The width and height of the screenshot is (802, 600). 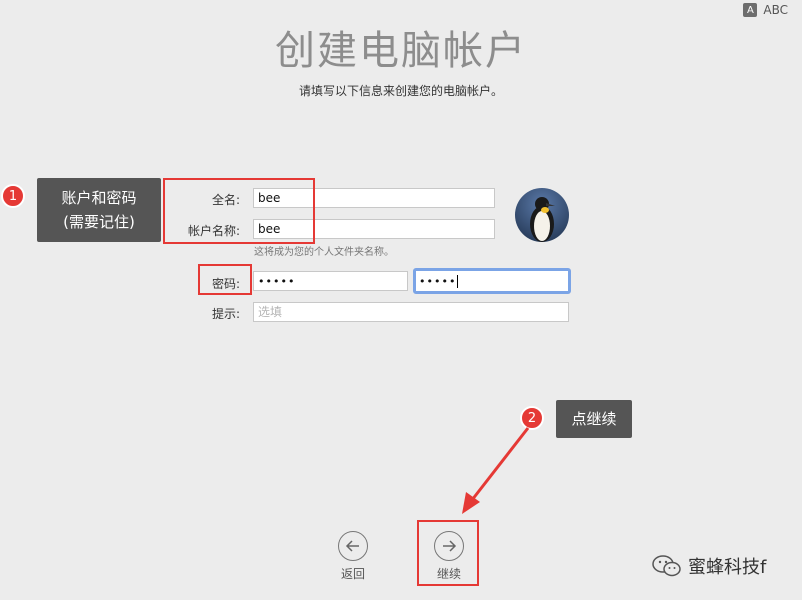 I want to click on annotation-arrow, so click(x=496, y=470).